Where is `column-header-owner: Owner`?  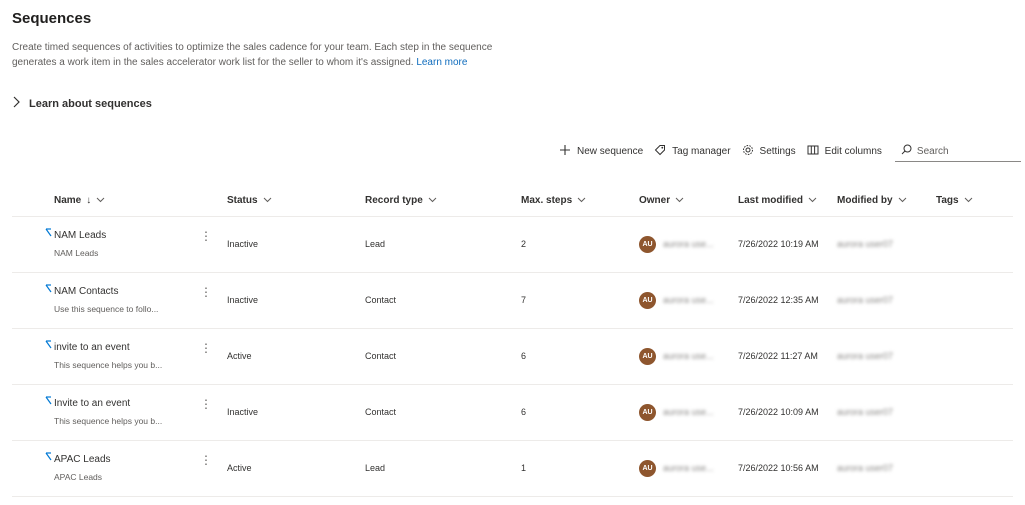
column-header-owner: Owner is located at coordinates (661, 200).